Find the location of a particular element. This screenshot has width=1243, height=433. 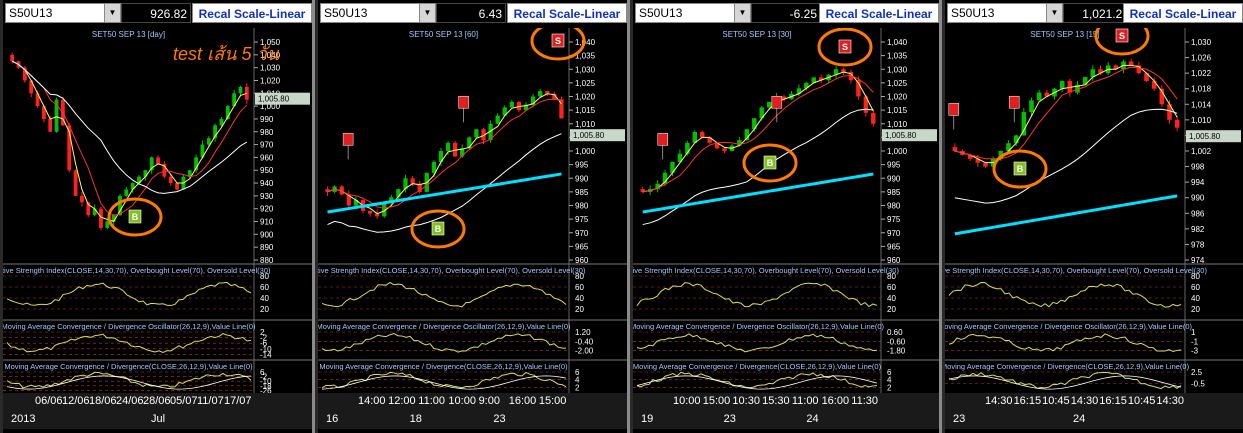

y-tick-label: 985 is located at coordinates (894, 192).